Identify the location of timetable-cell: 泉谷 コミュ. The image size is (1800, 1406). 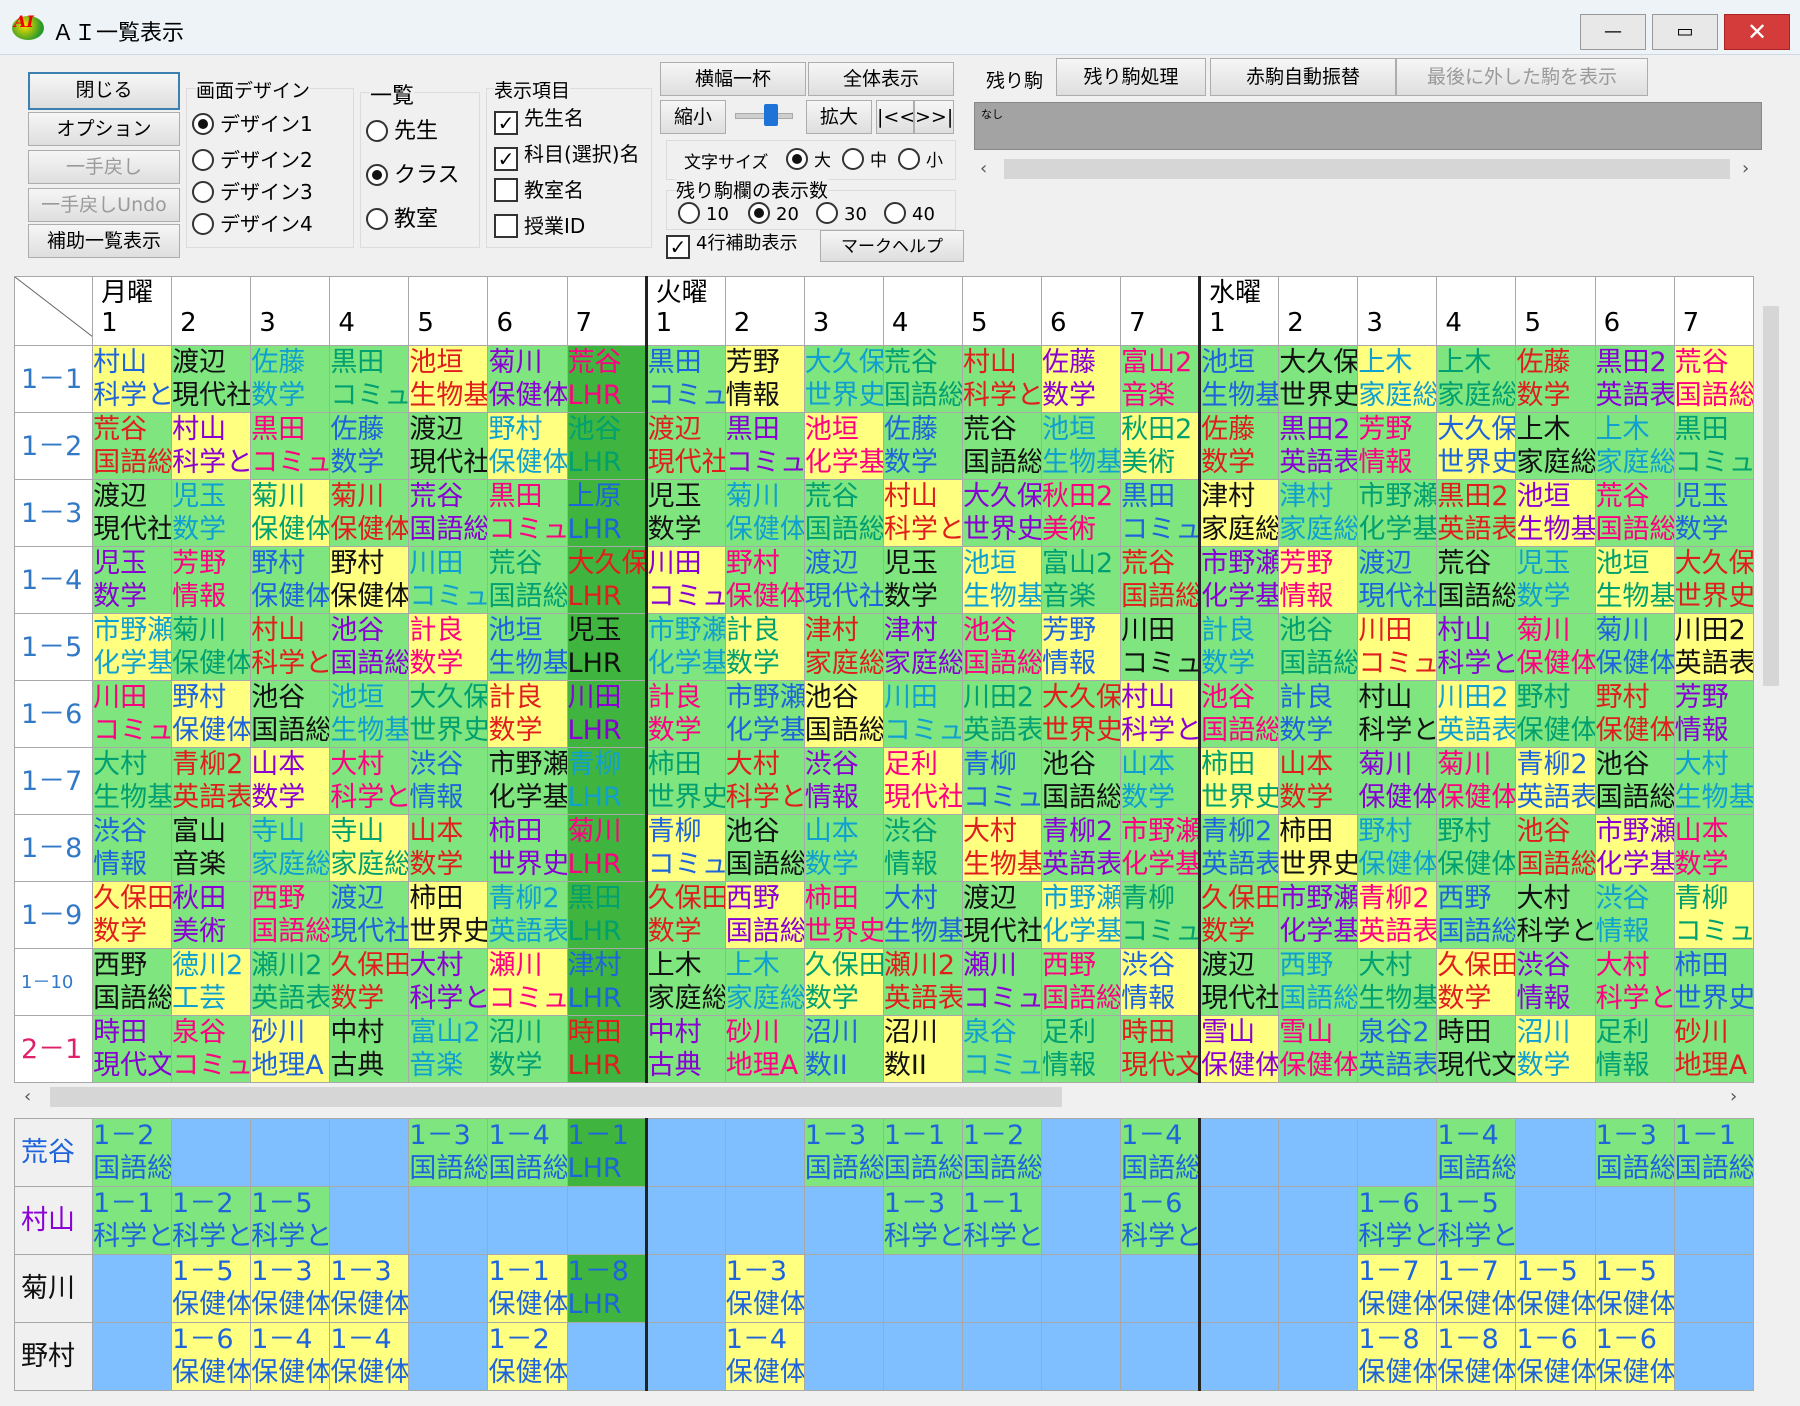
(1002, 1049).